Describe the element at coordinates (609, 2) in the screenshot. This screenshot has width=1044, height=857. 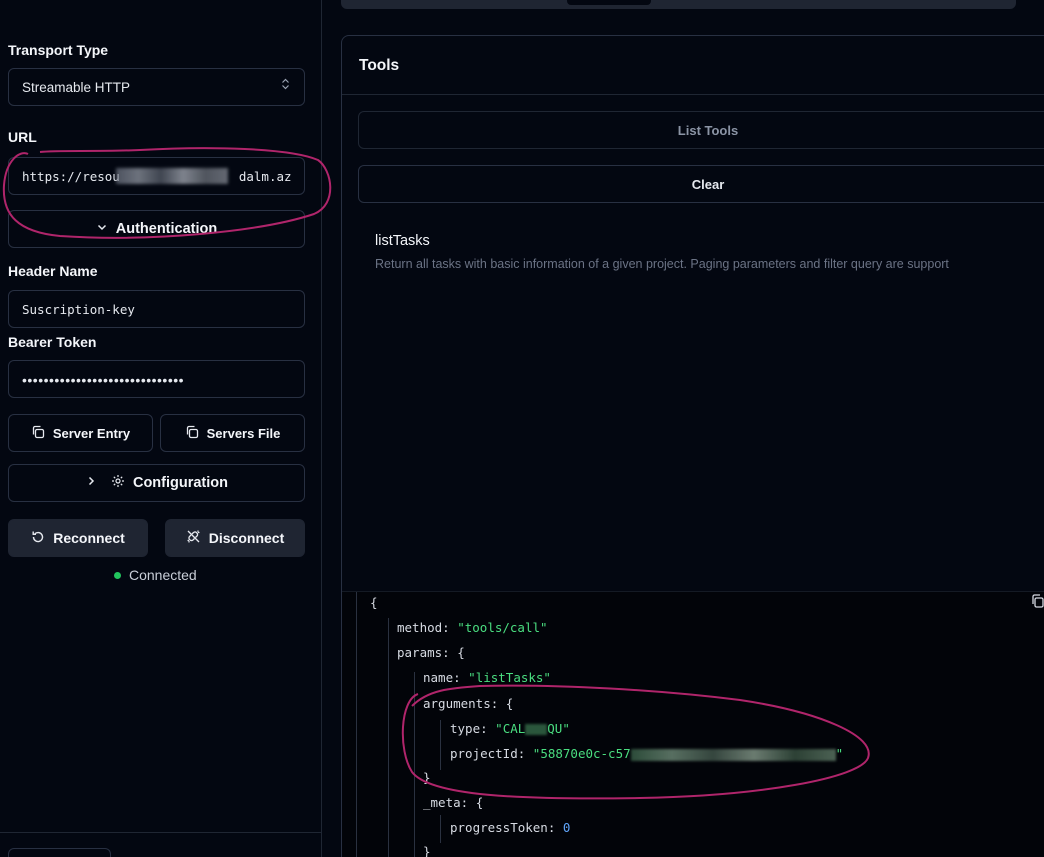
I see `active-tab` at that location.